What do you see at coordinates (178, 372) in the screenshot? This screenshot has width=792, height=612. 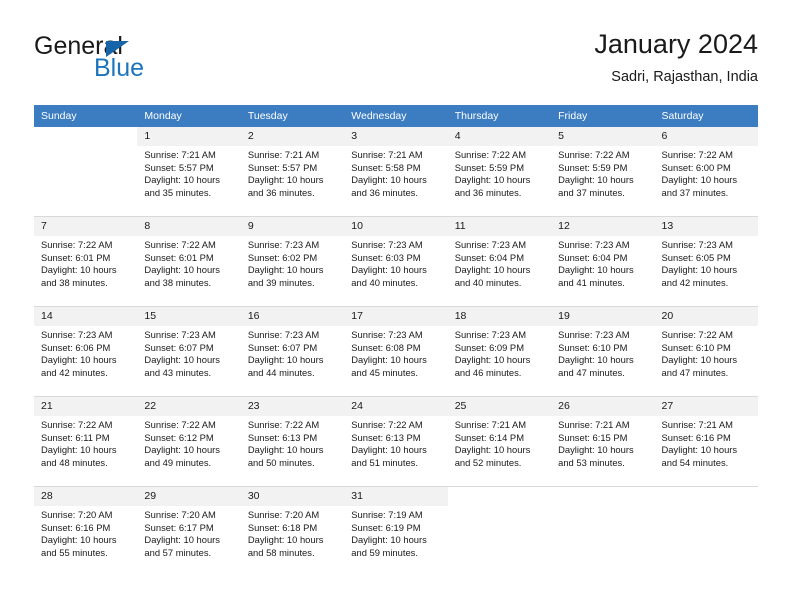 I see `daylight-text-line2: and 43 minutes.` at bounding box center [178, 372].